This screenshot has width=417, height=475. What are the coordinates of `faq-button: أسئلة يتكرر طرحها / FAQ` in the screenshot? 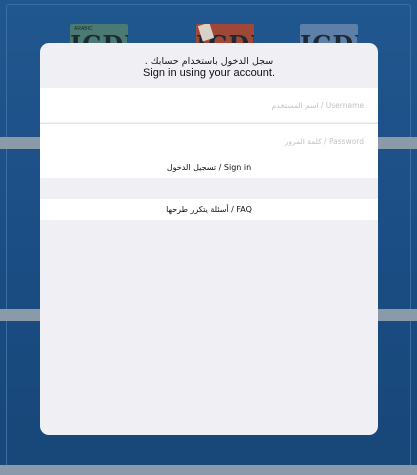 It's located at (209, 209).